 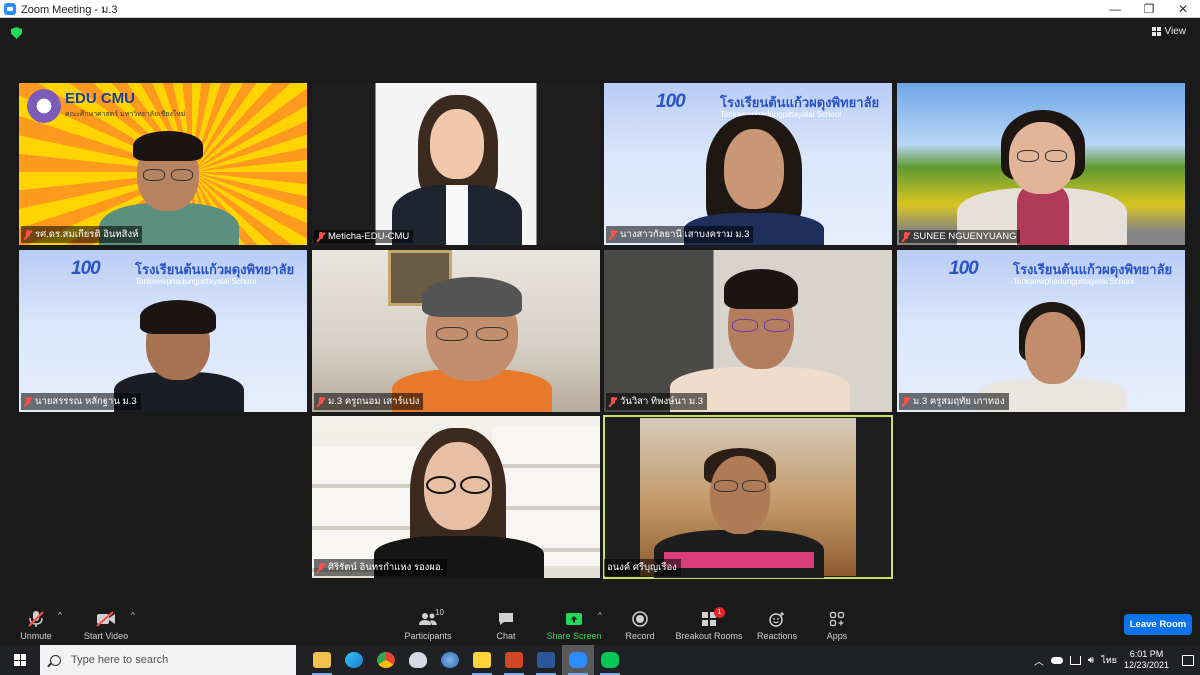 I want to click on network-icon, so click(x=1075, y=660).